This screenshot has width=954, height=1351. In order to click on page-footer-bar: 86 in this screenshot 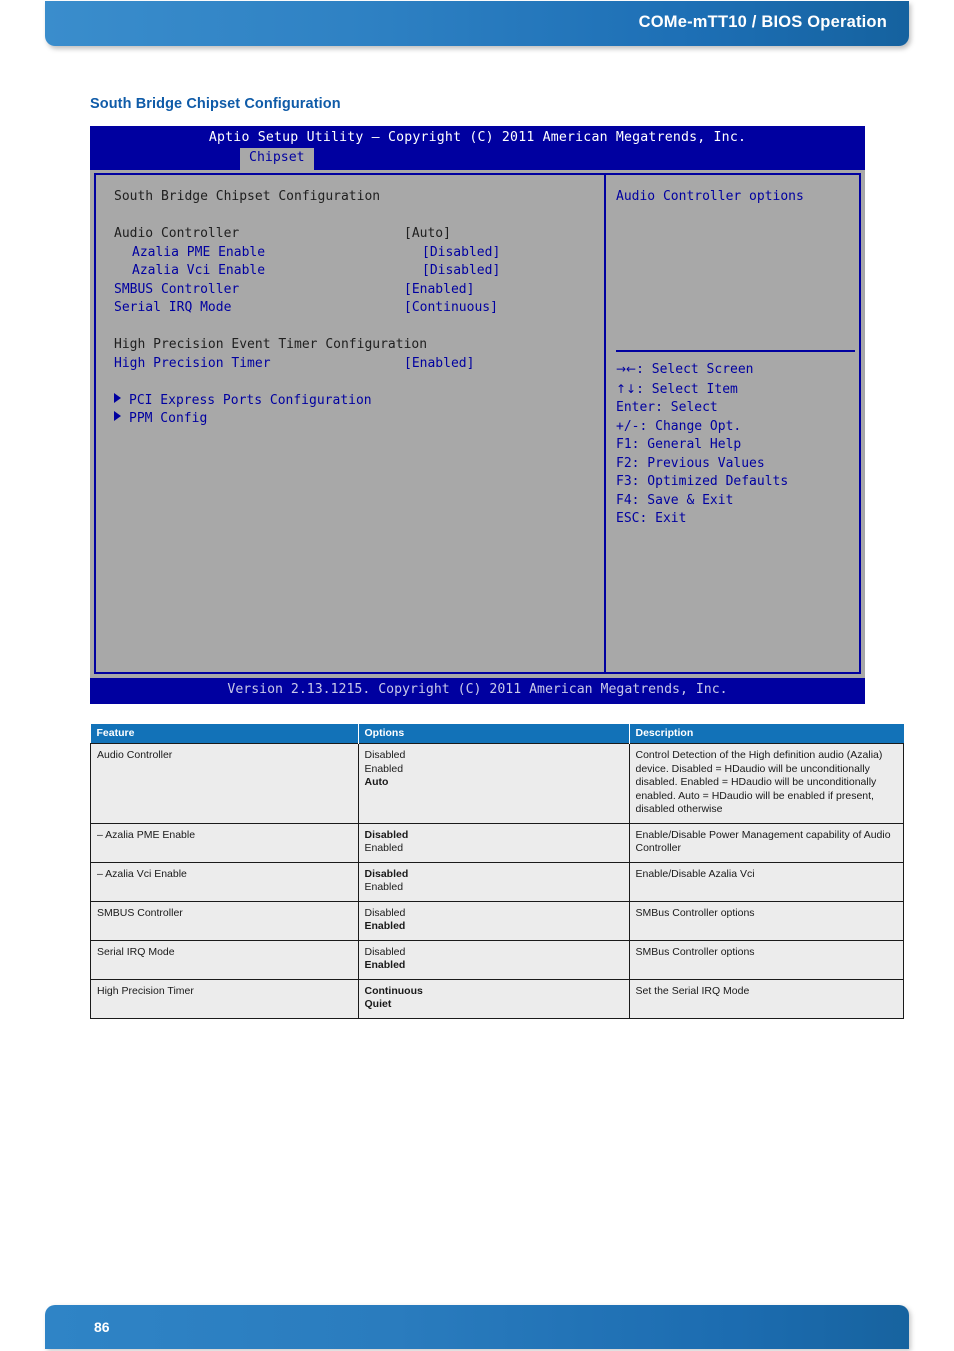, I will do `click(477, 1327)`.